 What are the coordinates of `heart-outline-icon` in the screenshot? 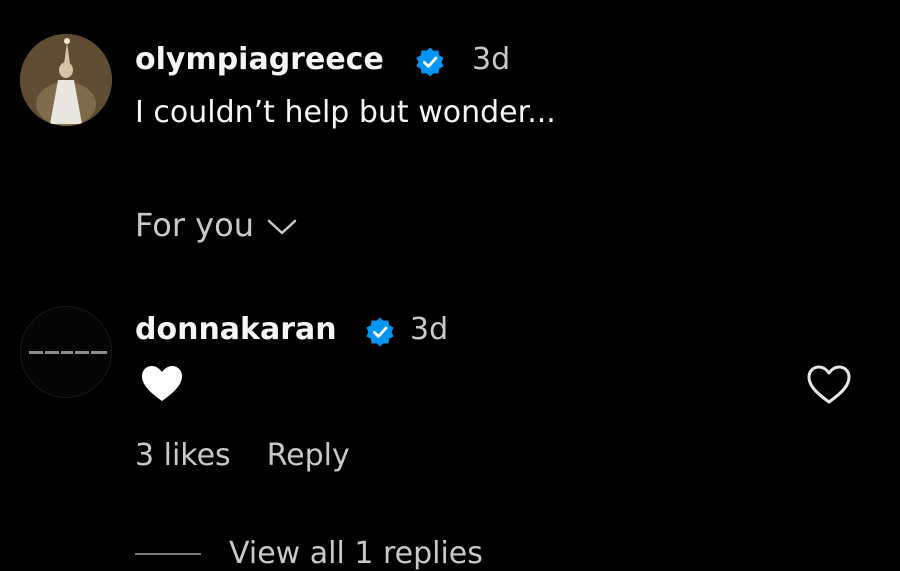 It's located at (829, 385).